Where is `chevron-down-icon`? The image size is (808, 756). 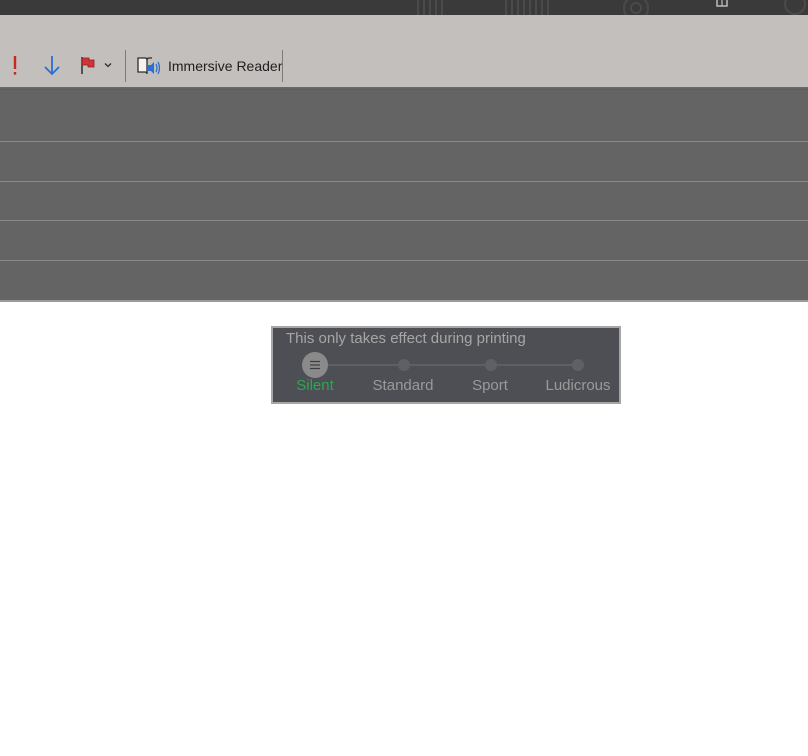 chevron-down-icon is located at coordinates (108, 65).